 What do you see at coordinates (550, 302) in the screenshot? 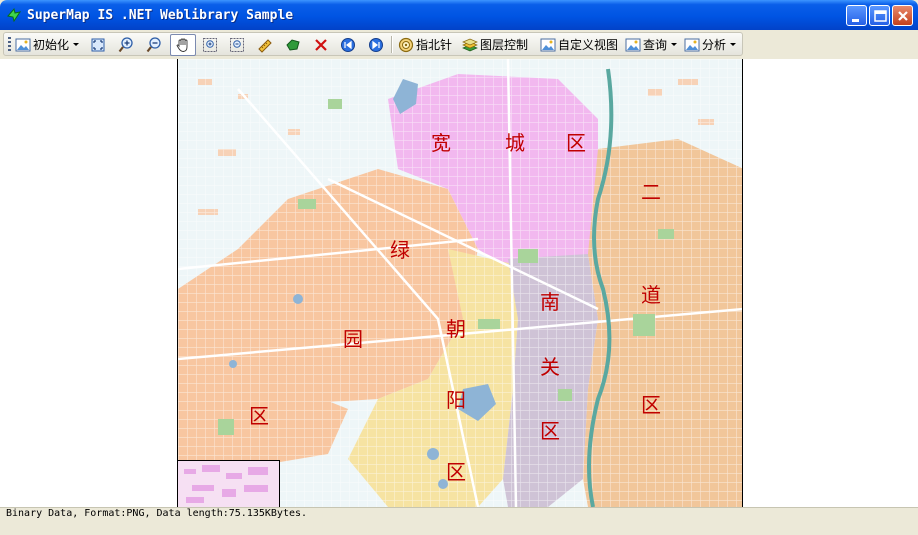
I see `district-label: 南` at bounding box center [550, 302].